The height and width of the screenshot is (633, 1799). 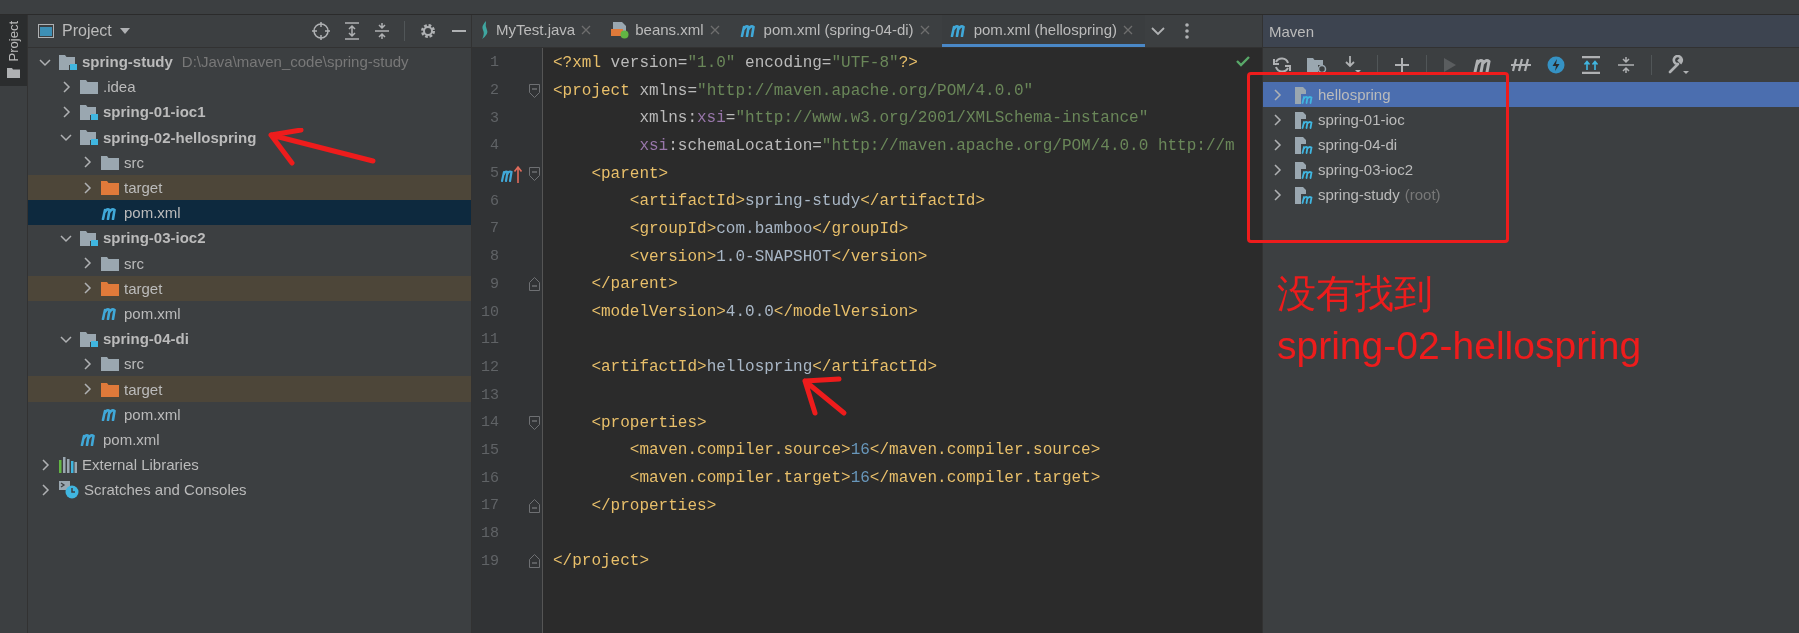 What do you see at coordinates (864, 450) in the screenshot?
I see `code-line: <maven.compiler.source>16</maven.compiler.source>` at bounding box center [864, 450].